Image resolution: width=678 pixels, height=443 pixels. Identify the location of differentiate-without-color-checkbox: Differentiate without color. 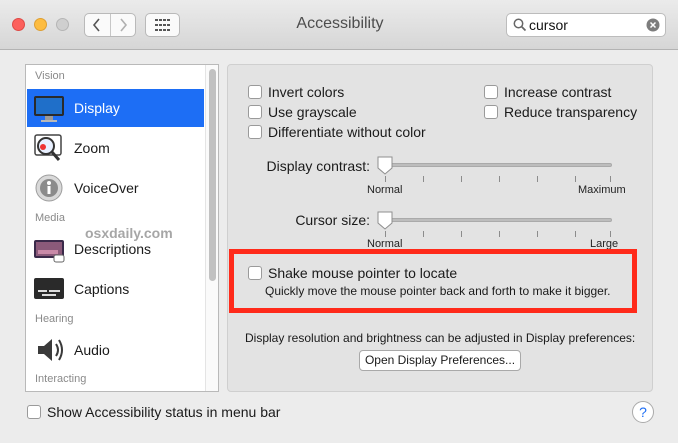
(337, 132).